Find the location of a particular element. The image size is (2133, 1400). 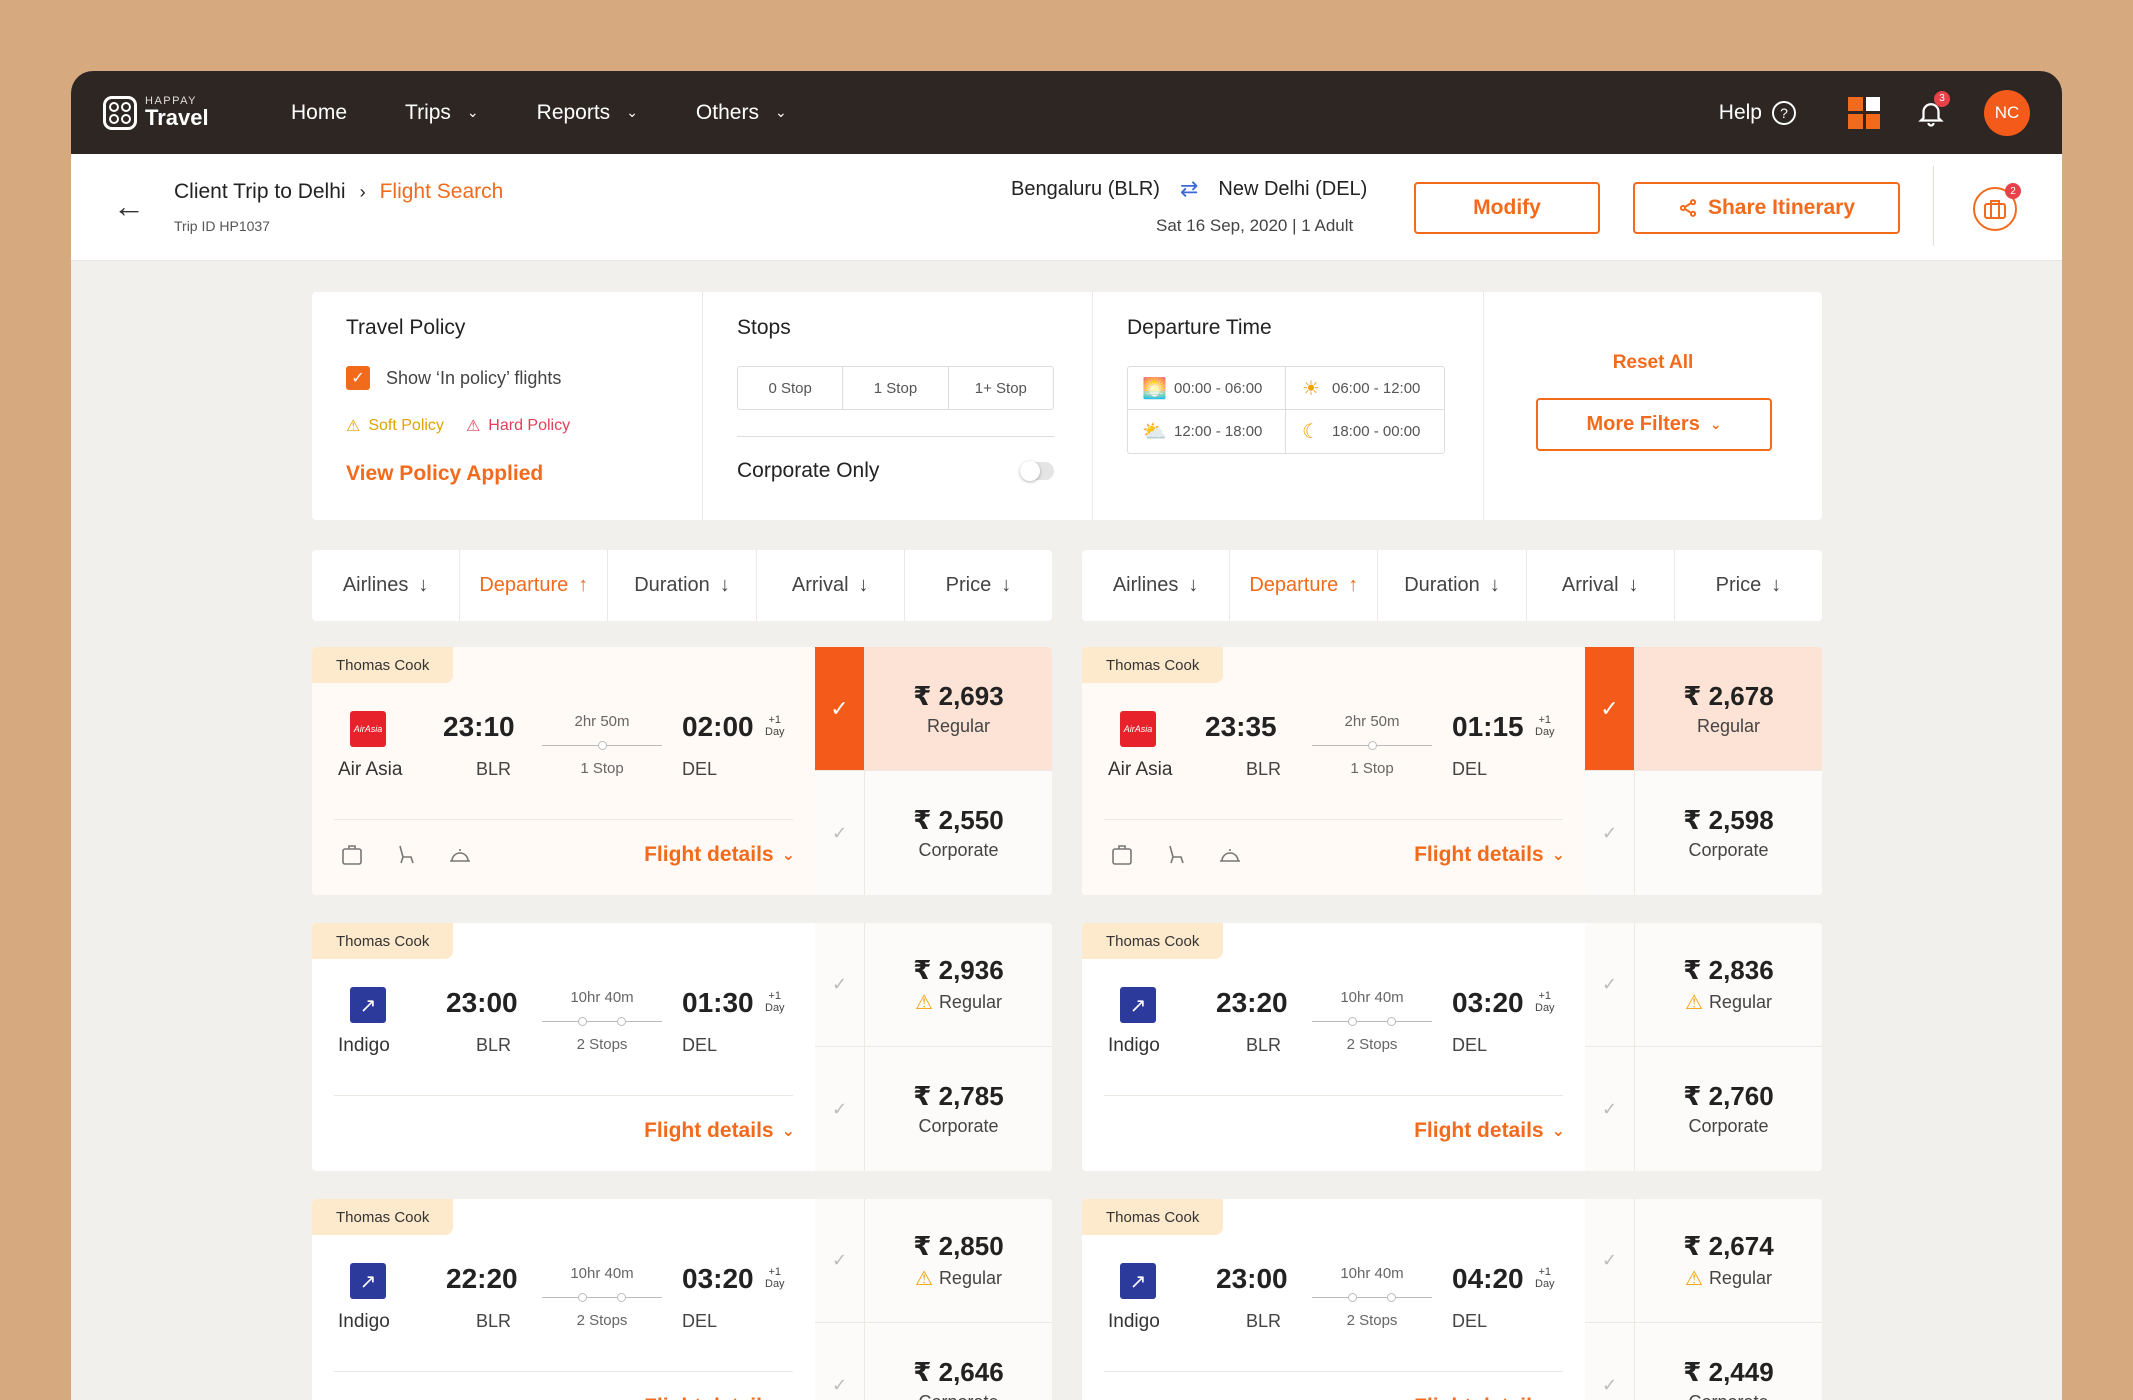

seat-icon is located at coordinates (1176, 855).